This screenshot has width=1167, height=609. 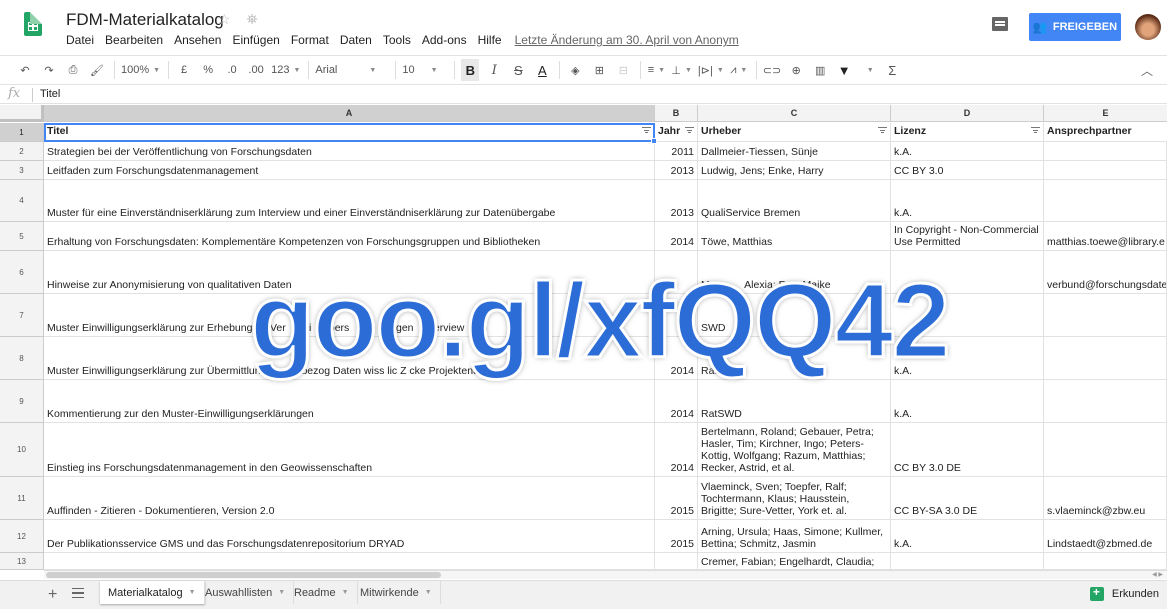 I want to click on comments-icon, so click(x=1000, y=24).